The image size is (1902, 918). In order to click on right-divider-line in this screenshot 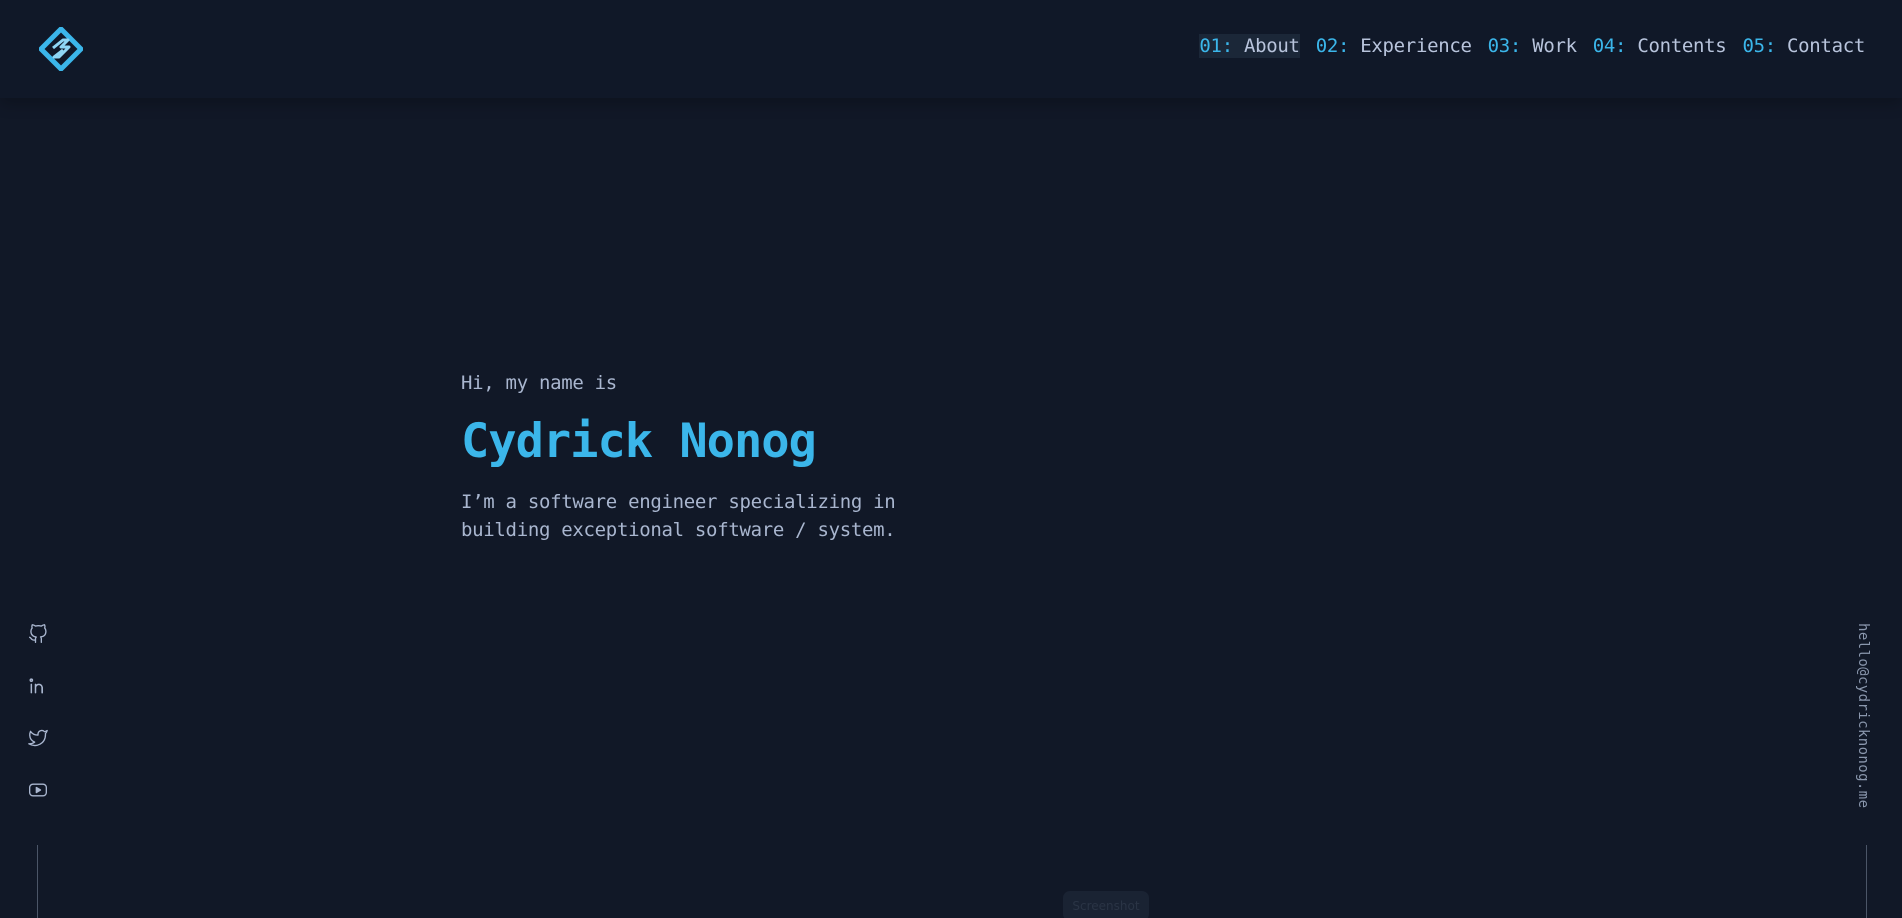, I will do `click(1866, 881)`.